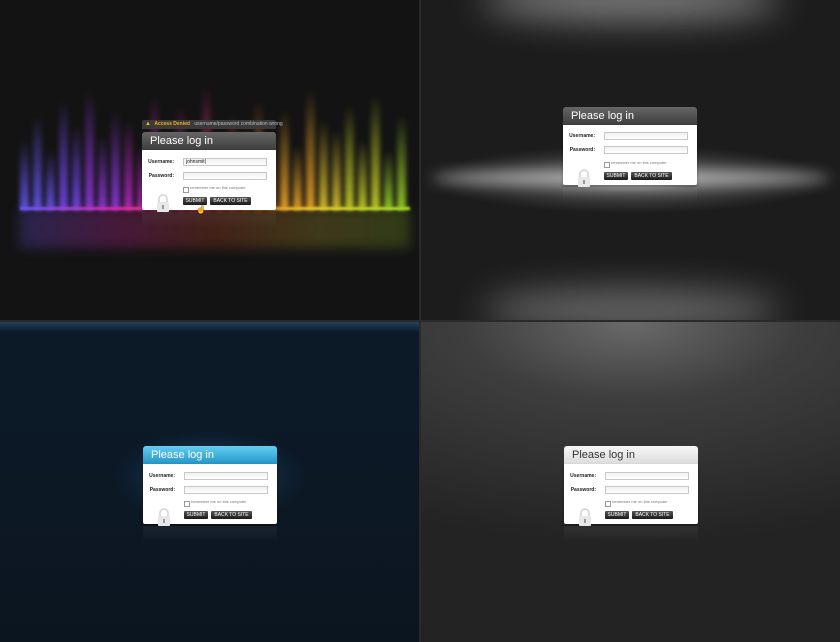 Image resolution: width=840 pixels, height=642 pixels. What do you see at coordinates (225, 162) in the screenshot?
I see `username-input: johnsmit|` at bounding box center [225, 162].